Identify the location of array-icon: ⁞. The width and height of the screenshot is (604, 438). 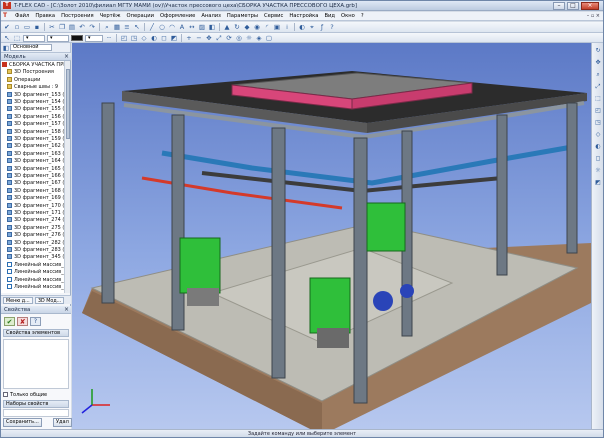
(287, 27).